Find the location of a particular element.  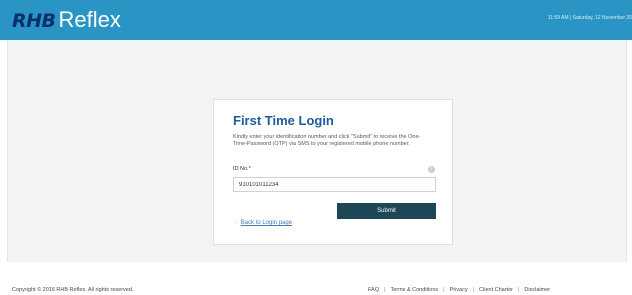

id-number-input is located at coordinates (334, 184).